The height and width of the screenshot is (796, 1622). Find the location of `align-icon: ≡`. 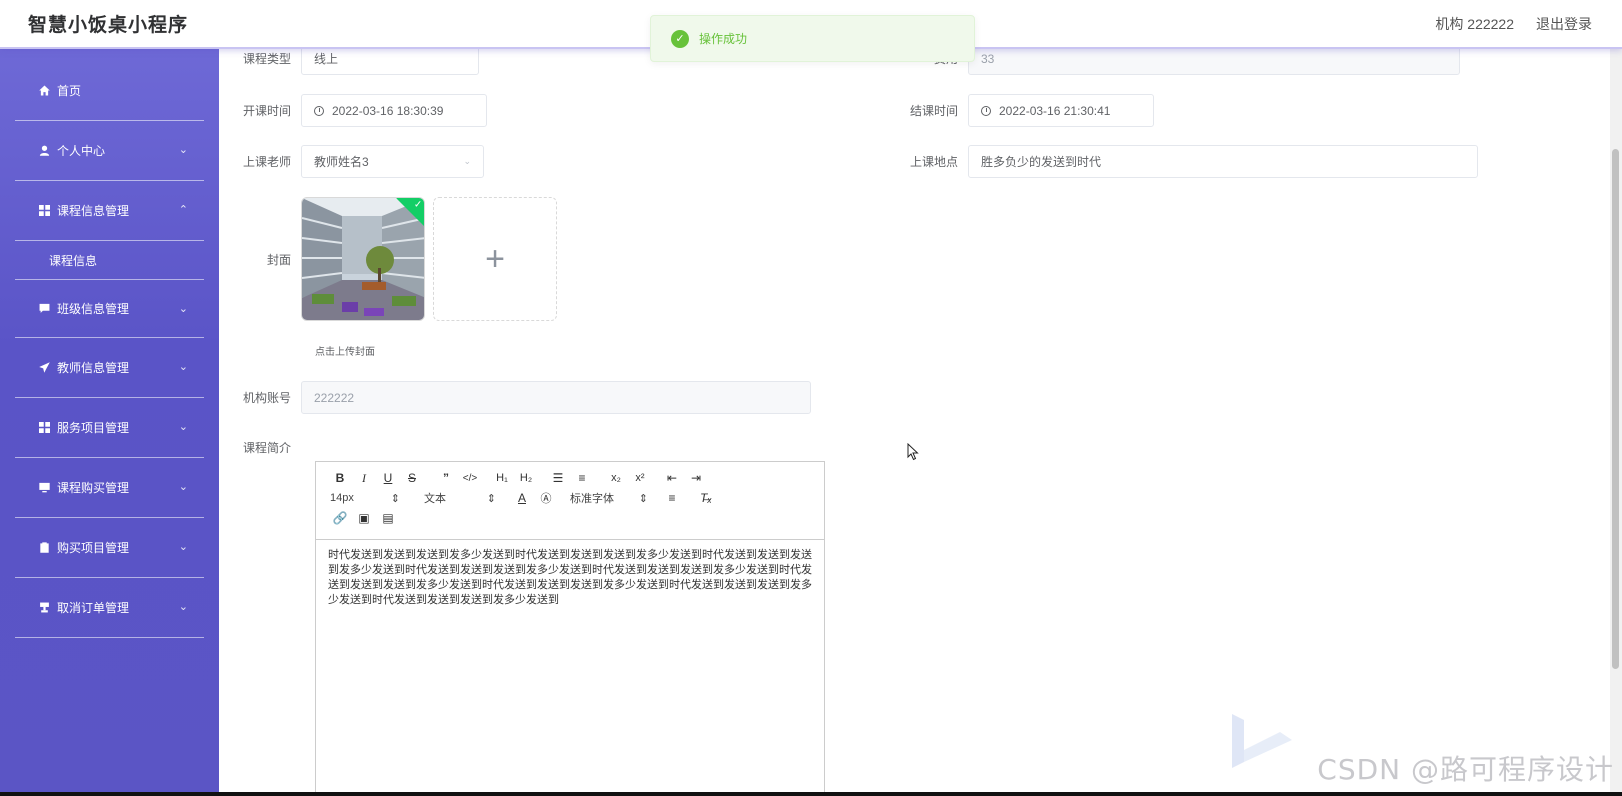

align-icon: ≡ is located at coordinates (672, 498).